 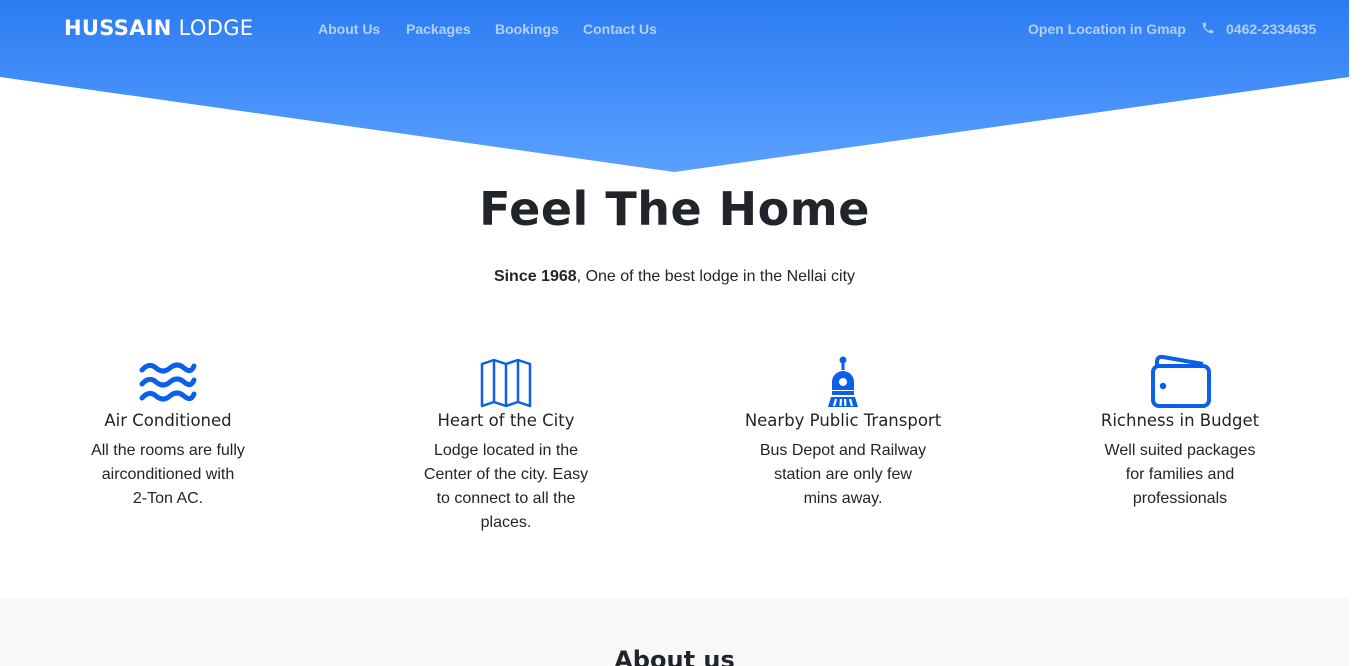 I want to click on waves-icon, so click(x=168, y=382).